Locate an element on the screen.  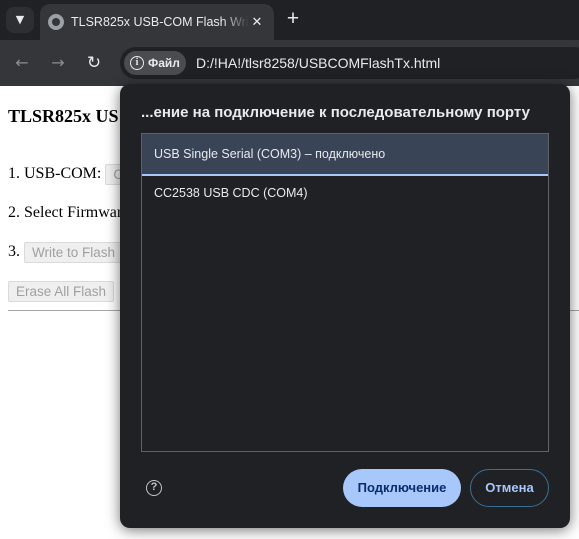
site-info-chip: i Файл is located at coordinates (155, 63).